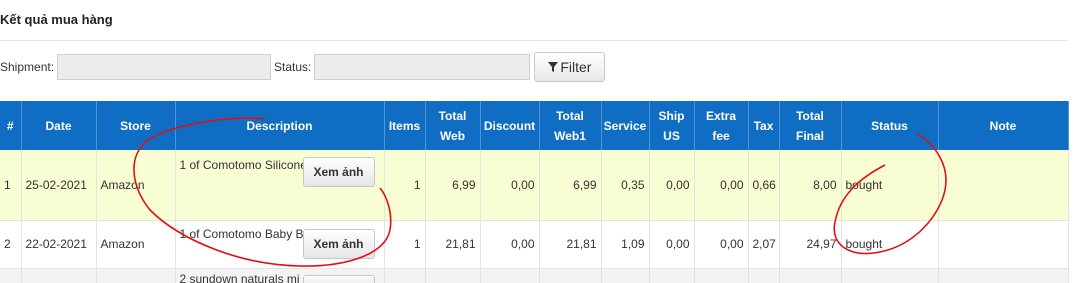 This screenshot has width=1085, height=283. I want to click on cell-service, so click(625, 275).